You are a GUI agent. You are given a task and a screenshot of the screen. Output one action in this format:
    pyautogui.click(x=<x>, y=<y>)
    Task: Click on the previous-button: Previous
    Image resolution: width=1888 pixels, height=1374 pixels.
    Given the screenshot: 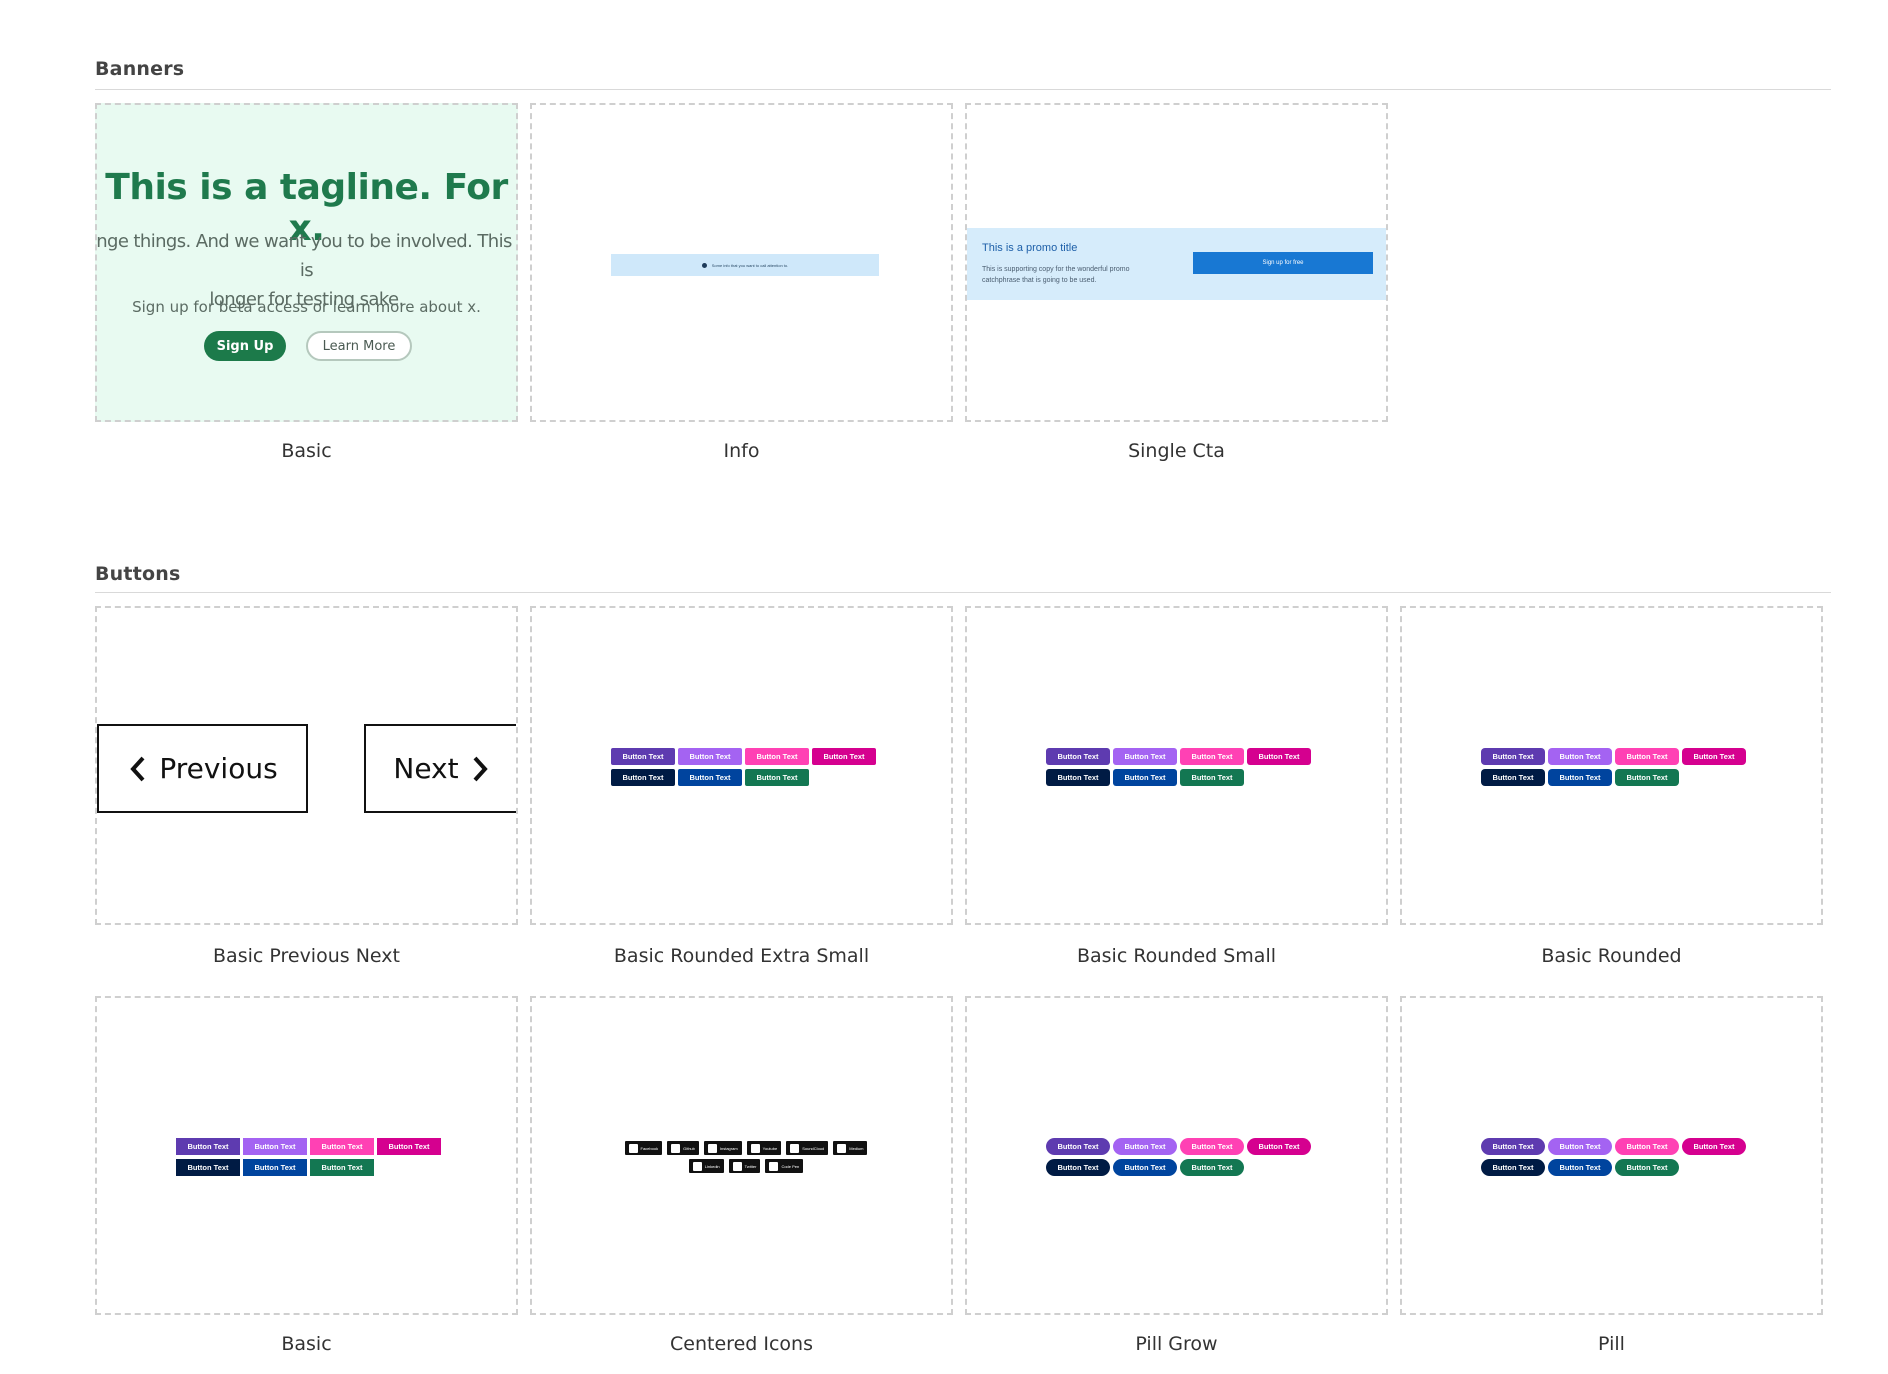 What is the action you would take?
    pyautogui.click(x=202, y=768)
    